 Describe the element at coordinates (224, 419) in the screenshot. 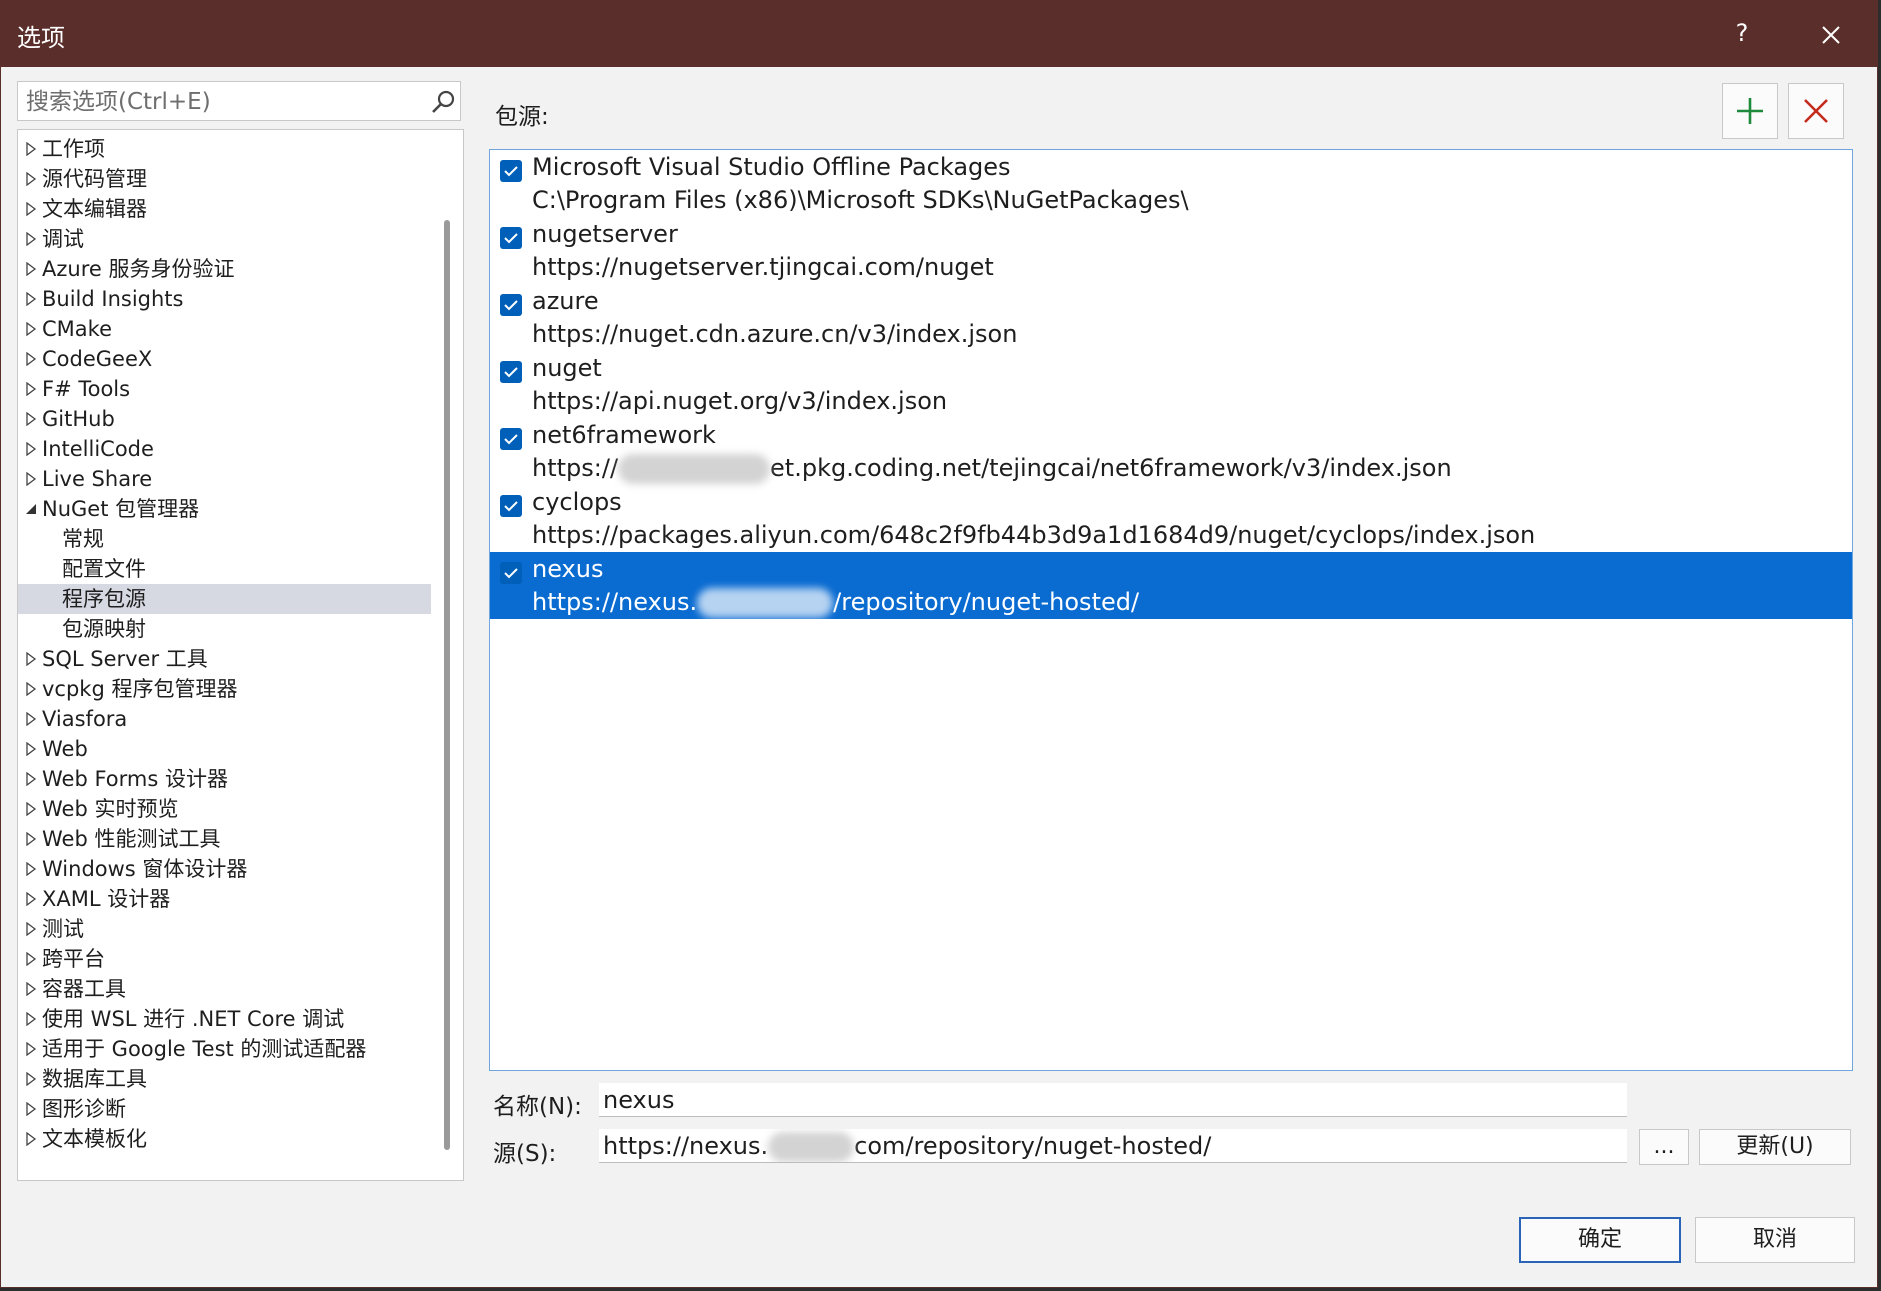

I see `tree-item: GitHub` at that location.